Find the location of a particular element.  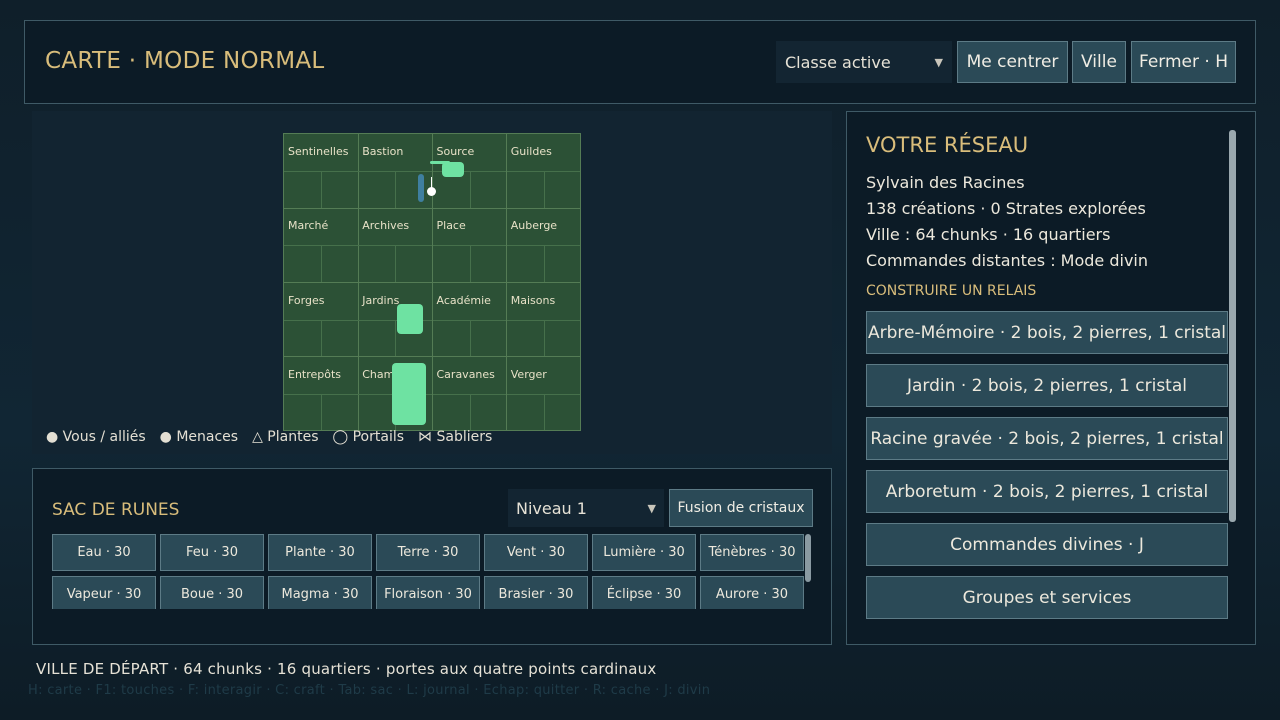

rune-item: Lumière · 30 is located at coordinates (644, 552).